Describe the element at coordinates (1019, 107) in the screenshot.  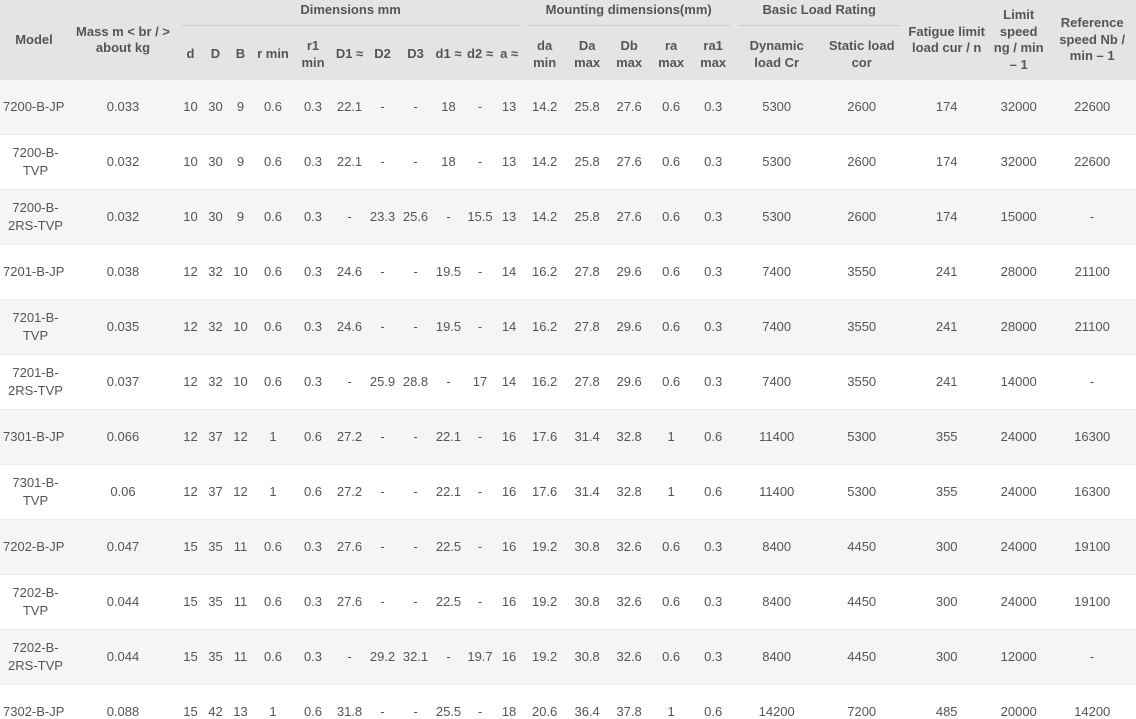
I see `table-cell: 32000` at that location.